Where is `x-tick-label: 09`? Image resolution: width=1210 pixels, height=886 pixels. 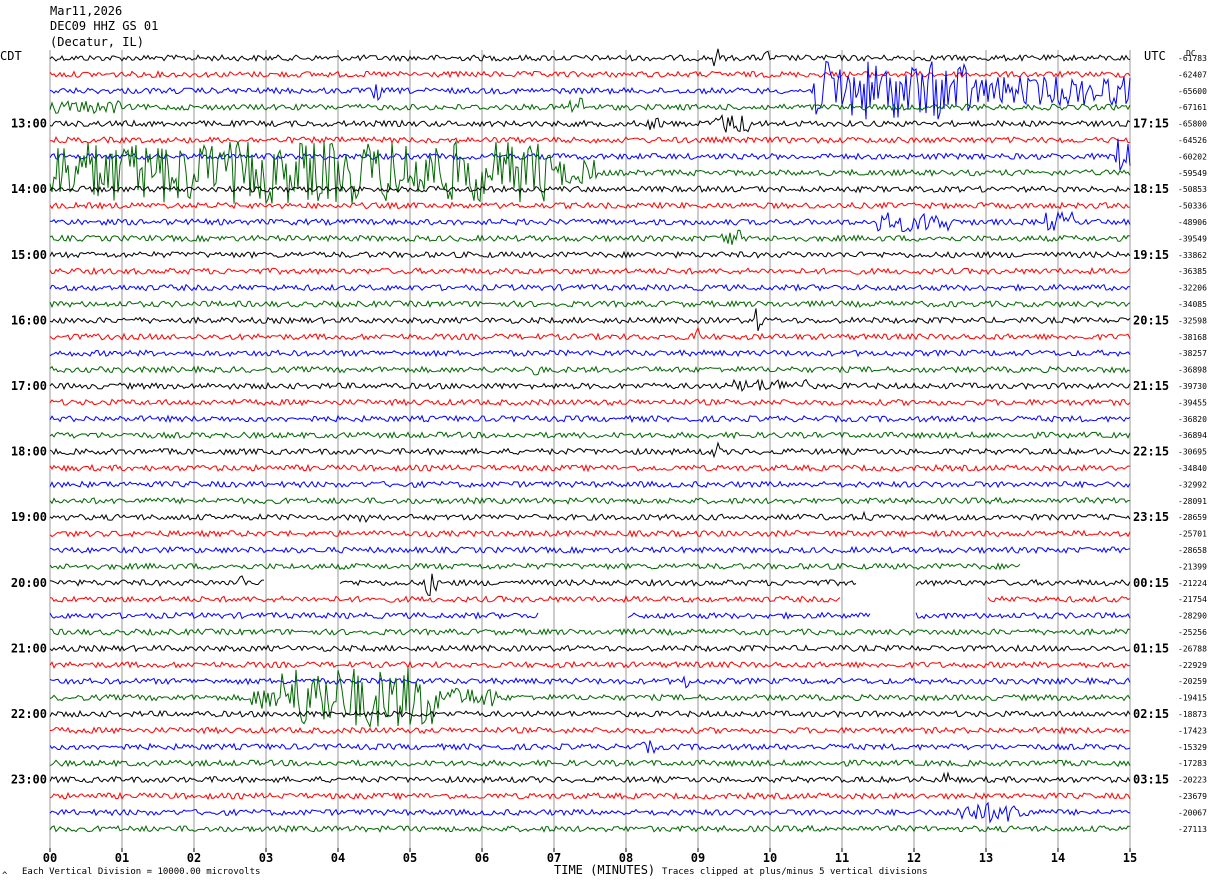
x-tick-label: 09 is located at coordinates (698, 858).